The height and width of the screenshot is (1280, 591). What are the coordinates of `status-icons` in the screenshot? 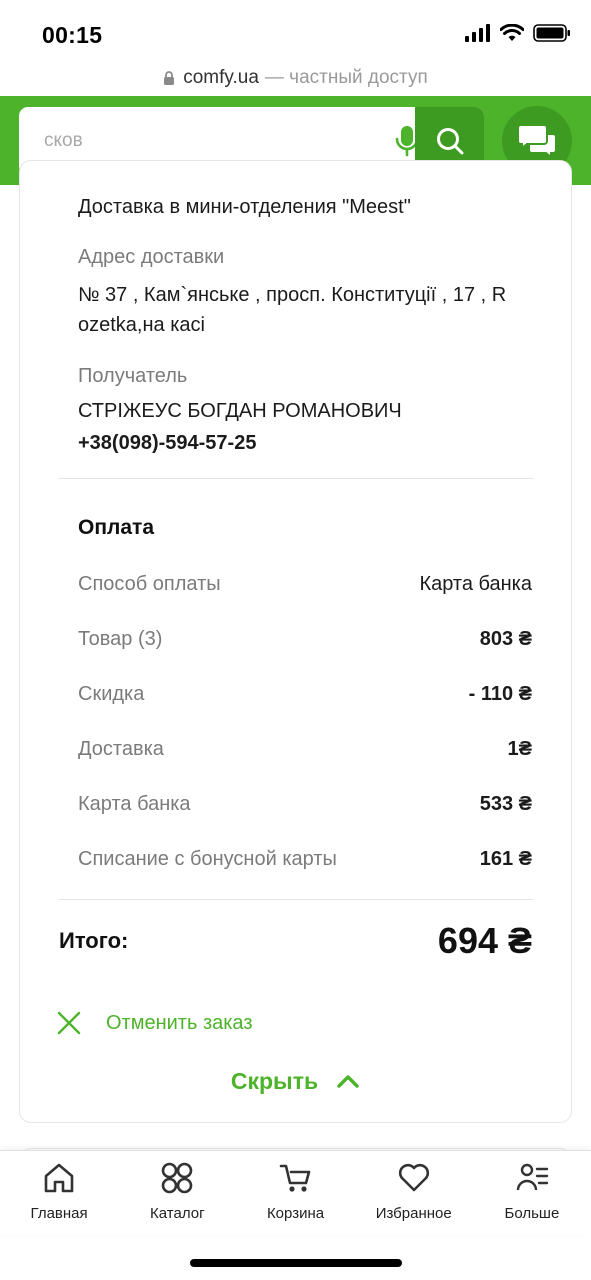 It's located at (518, 33).